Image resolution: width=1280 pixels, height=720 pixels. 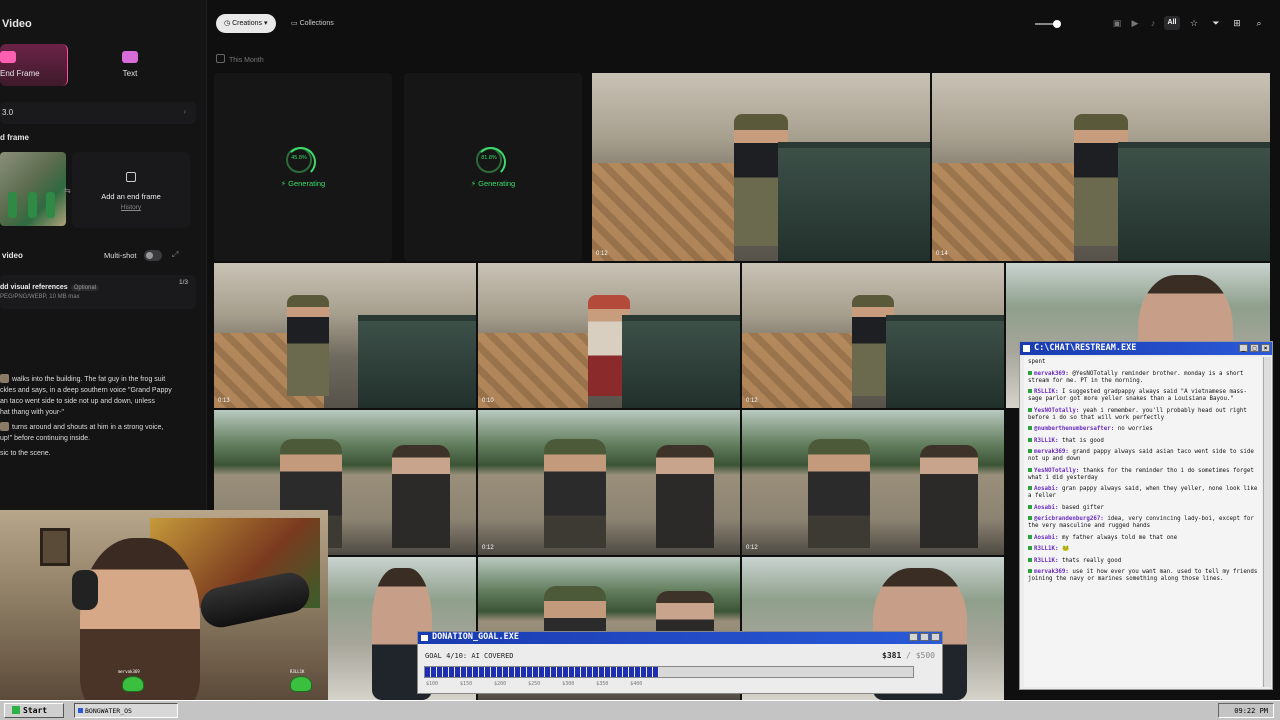 I want to click on panel-title: Video, so click(x=17, y=24).